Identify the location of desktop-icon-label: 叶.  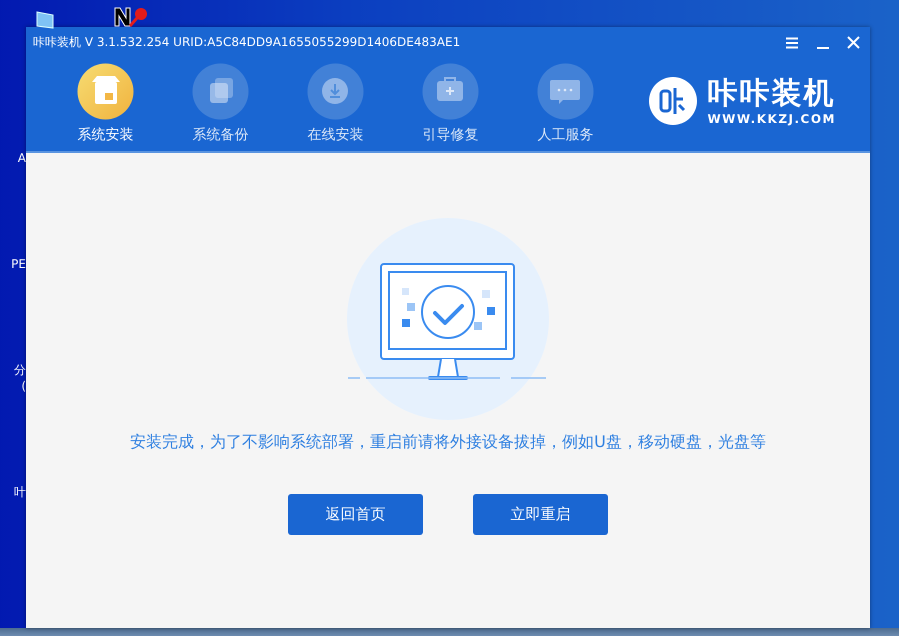
(20, 492).